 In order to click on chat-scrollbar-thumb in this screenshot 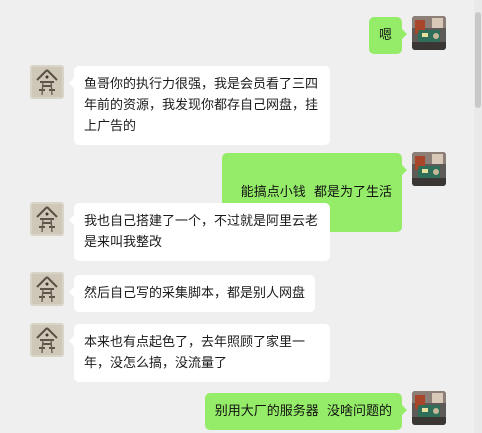, I will do `click(478, 60)`.